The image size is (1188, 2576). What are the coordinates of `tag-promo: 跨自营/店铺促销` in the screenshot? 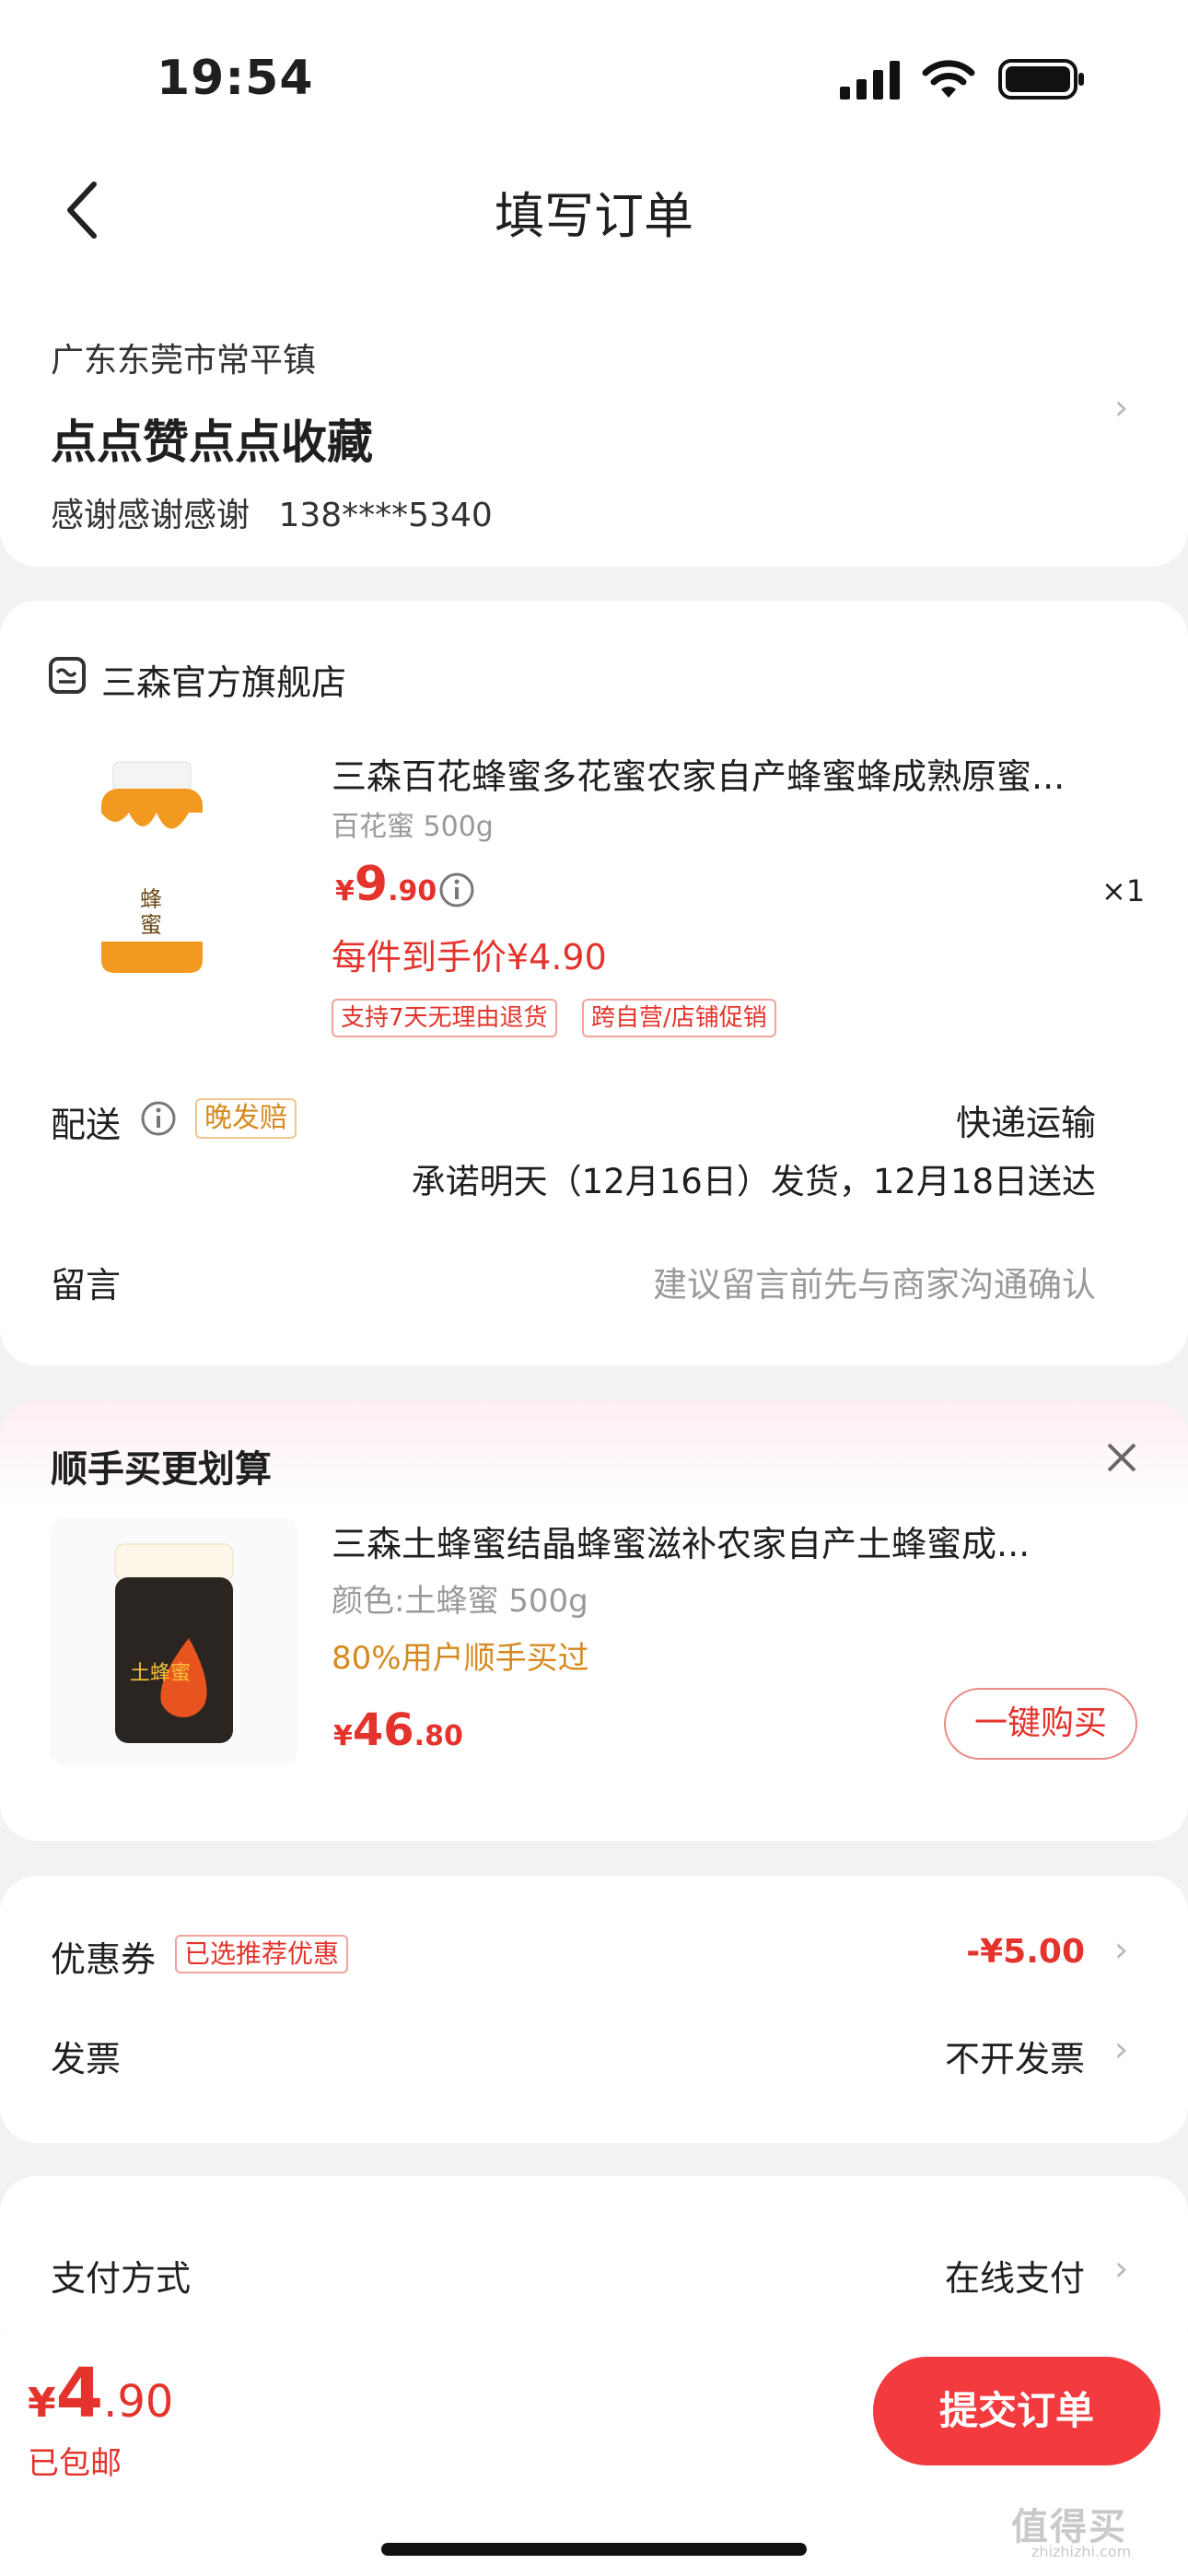 It's located at (679, 1018).